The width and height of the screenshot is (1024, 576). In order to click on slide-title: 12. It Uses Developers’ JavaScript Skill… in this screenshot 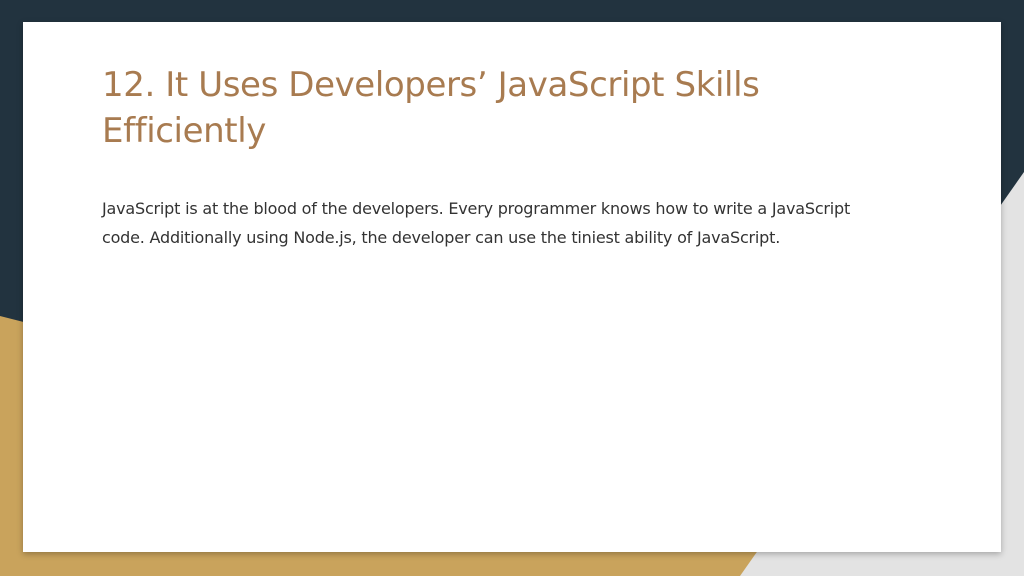, I will do `click(431, 108)`.